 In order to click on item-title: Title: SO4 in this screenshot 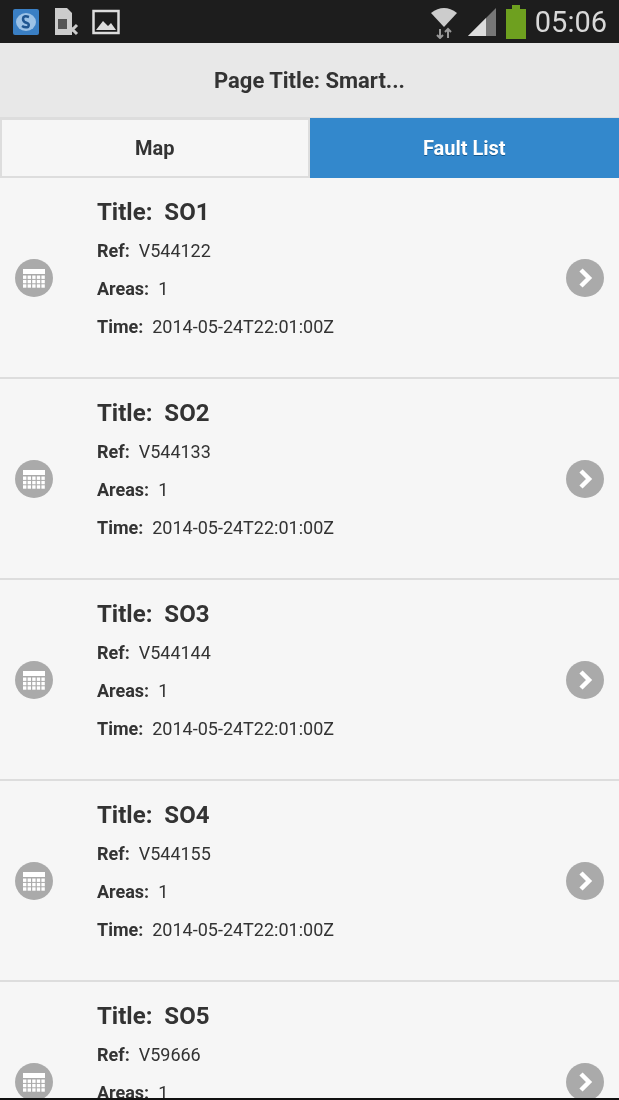, I will do `click(154, 815)`.